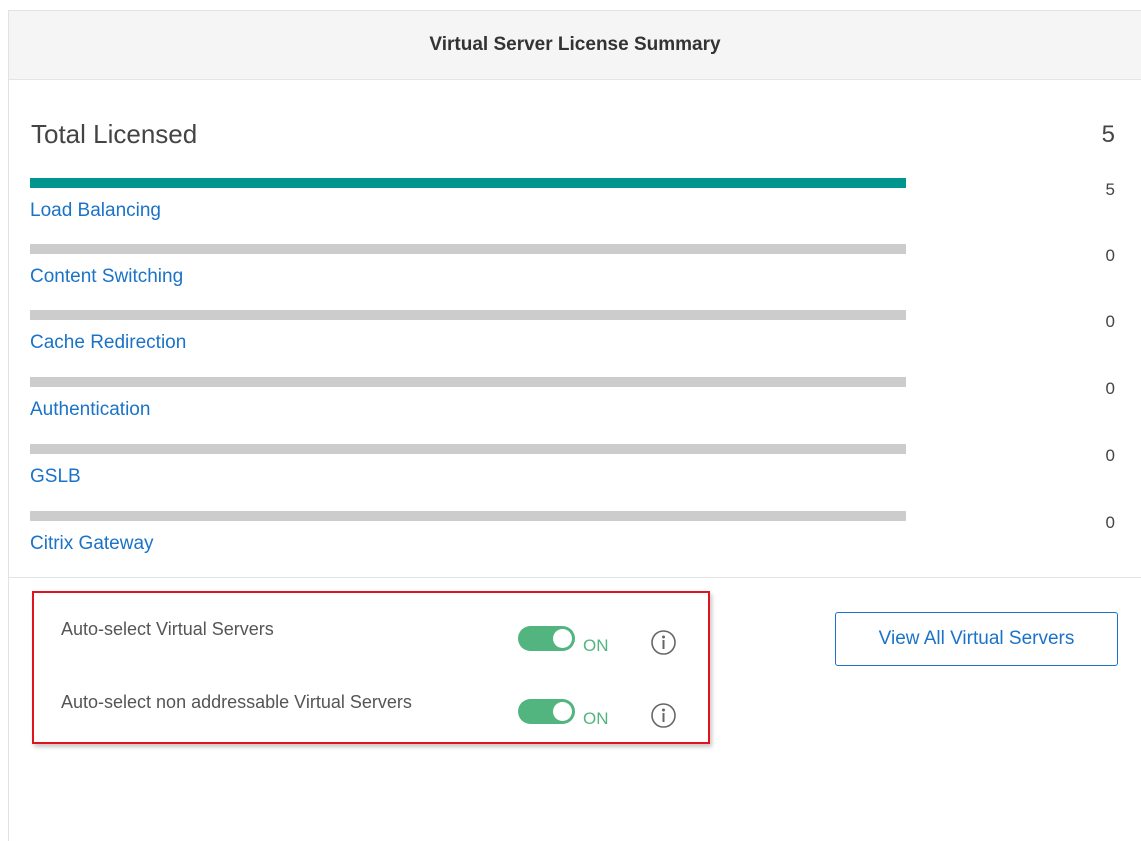 This screenshot has height=841, width=1141. I want to click on license-row-cache-redirection: Cache Redirection 0, so click(575, 336).